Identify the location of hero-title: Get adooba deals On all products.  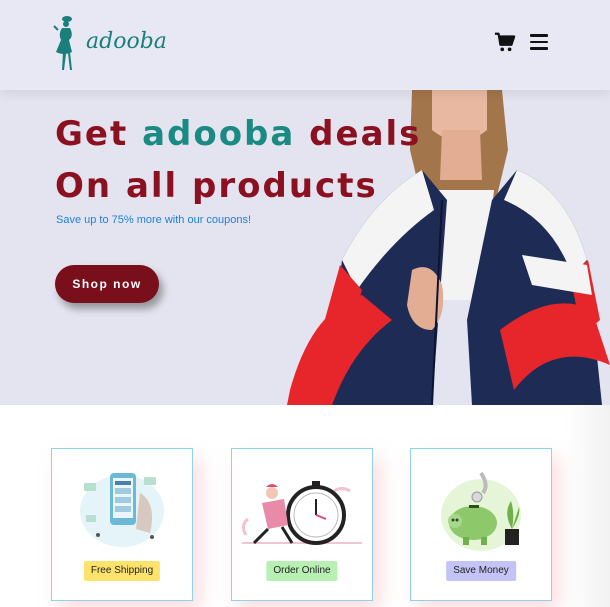
(238, 160).